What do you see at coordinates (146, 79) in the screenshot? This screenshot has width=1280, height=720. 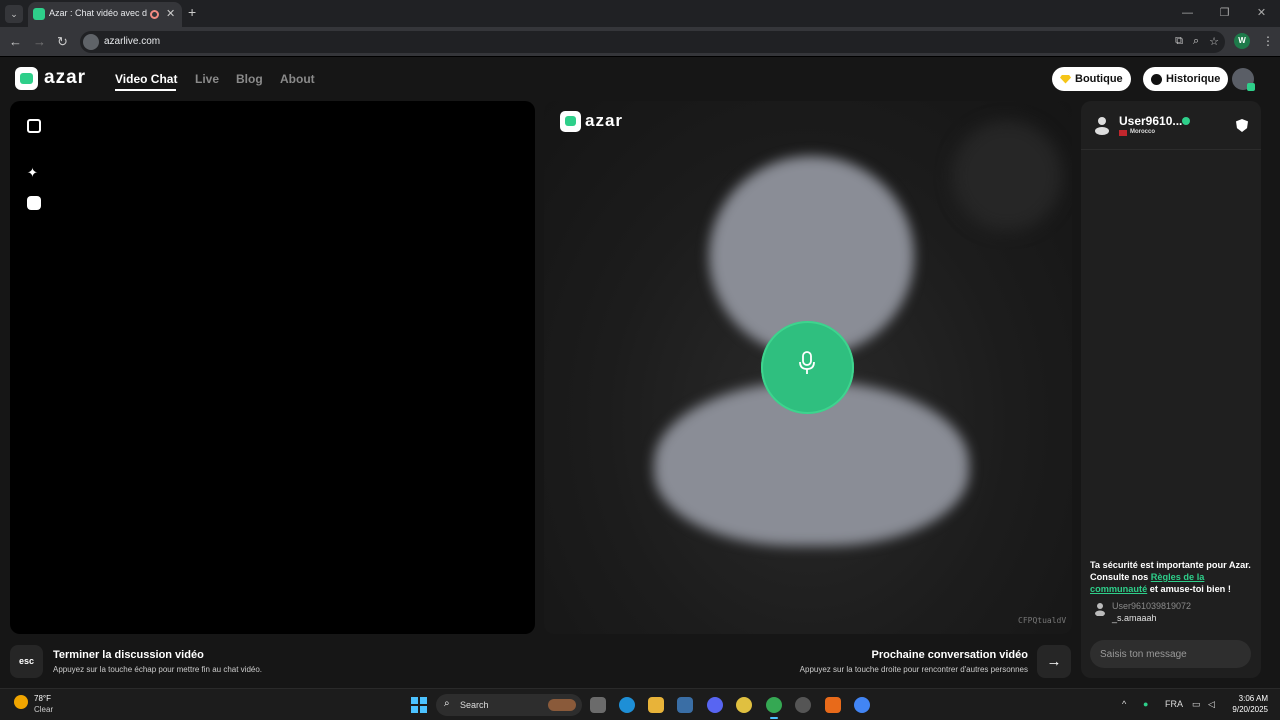 I see `nav-video-chat: Video Chat` at bounding box center [146, 79].